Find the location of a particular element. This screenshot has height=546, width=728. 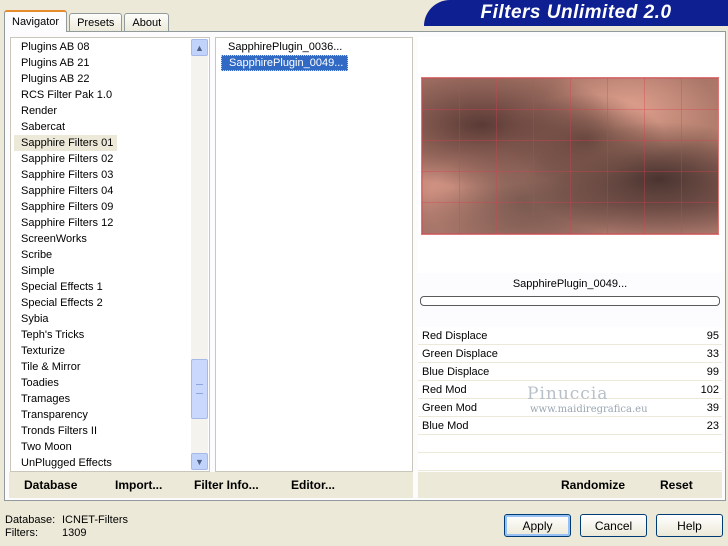

category-item: Transparency is located at coordinates (65, 415).